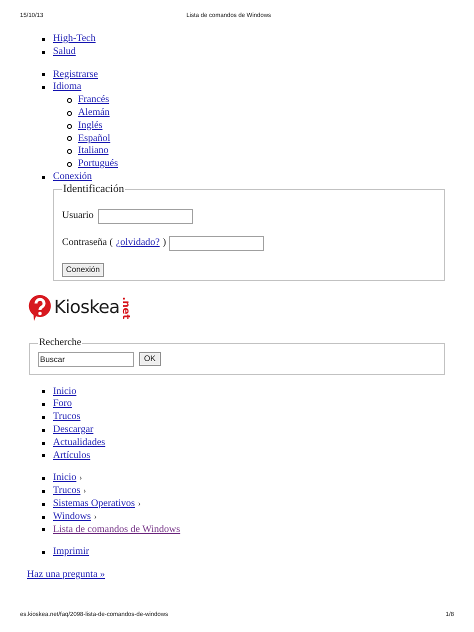  Describe the element at coordinates (78, 216) in the screenshot. I see `field-label: Usuario` at that location.